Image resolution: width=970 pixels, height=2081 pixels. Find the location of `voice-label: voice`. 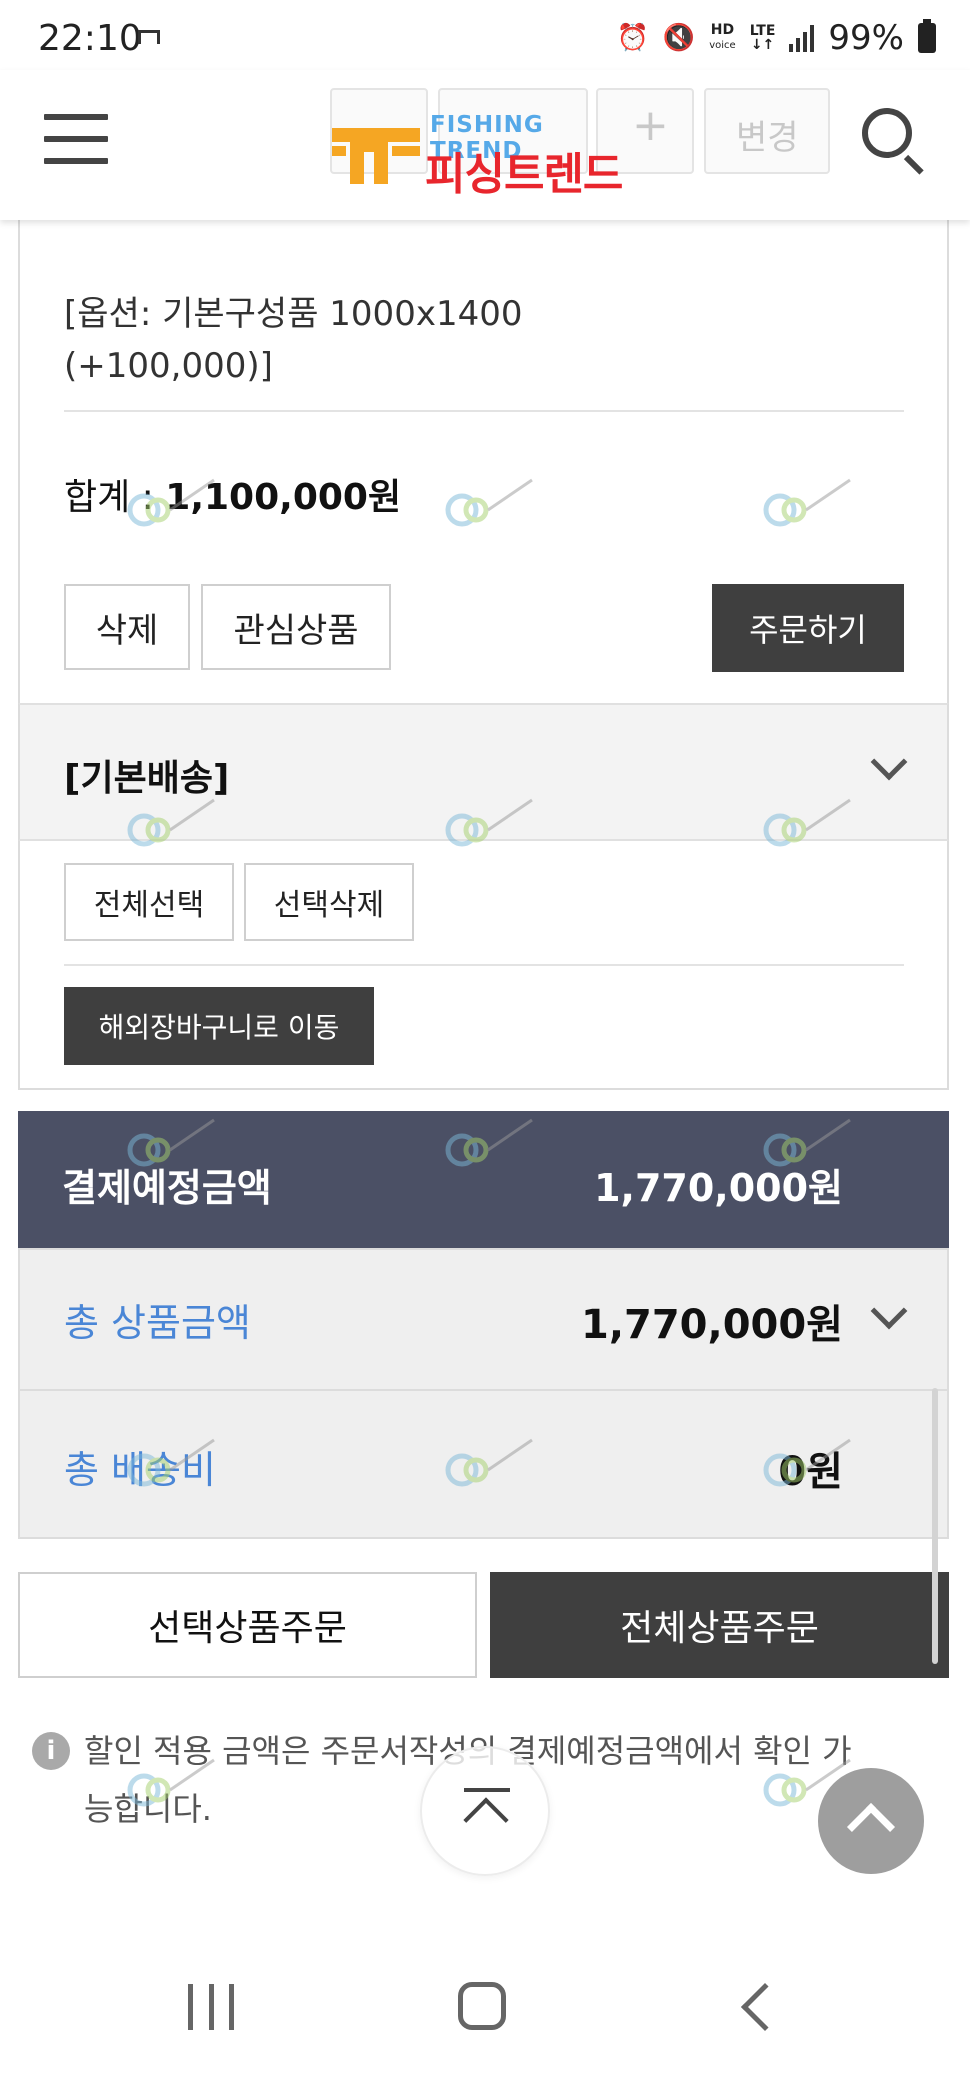

voice-label: voice is located at coordinates (722, 45).